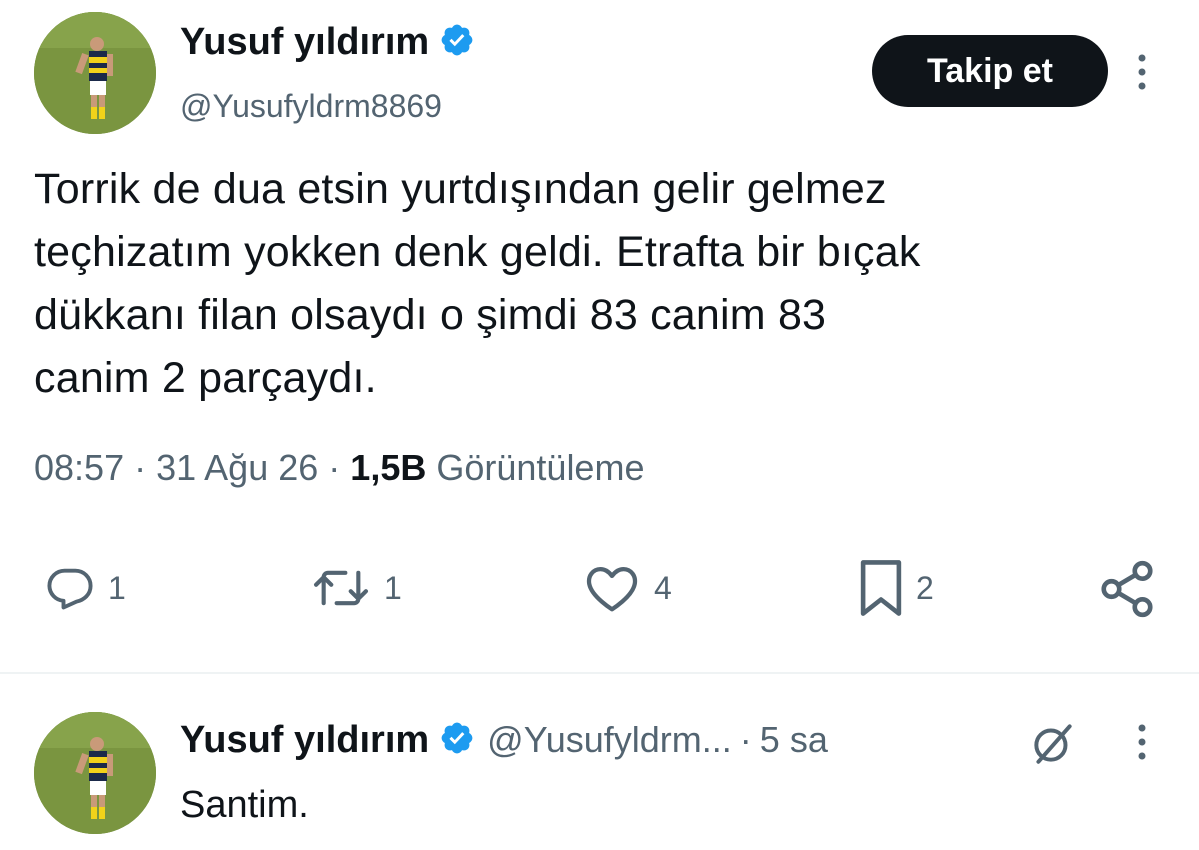 The image size is (1199, 850). Describe the element at coordinates (612, 589) in the screenshot. I see `heart-icon` at that location.